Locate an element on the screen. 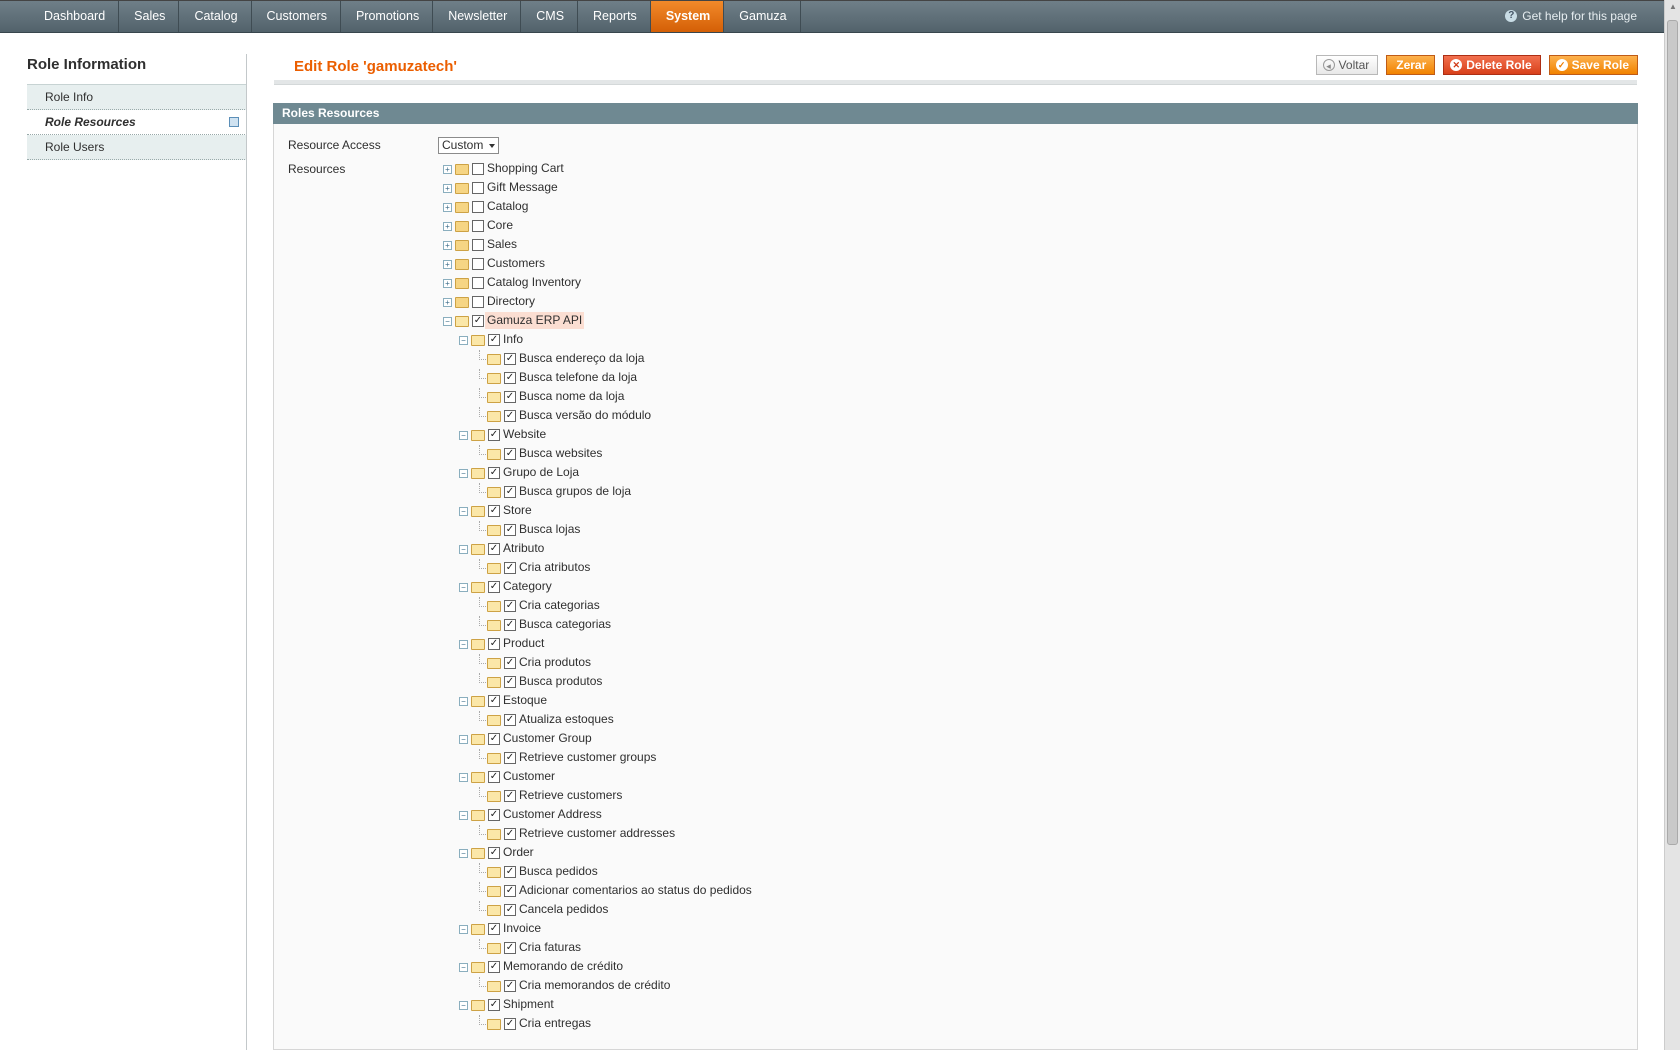 This screenshot has width=1680, height=1050. nav-promotions: Promotions is located at coordinates (387, 16).